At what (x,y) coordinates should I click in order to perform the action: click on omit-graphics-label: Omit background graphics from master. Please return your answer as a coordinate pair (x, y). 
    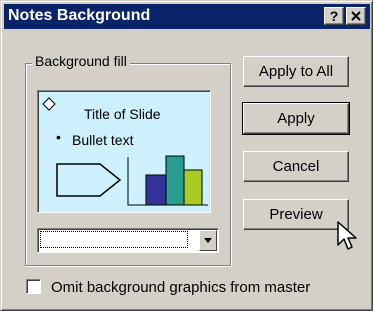
    Looking at the image, I should click on (180, 287).